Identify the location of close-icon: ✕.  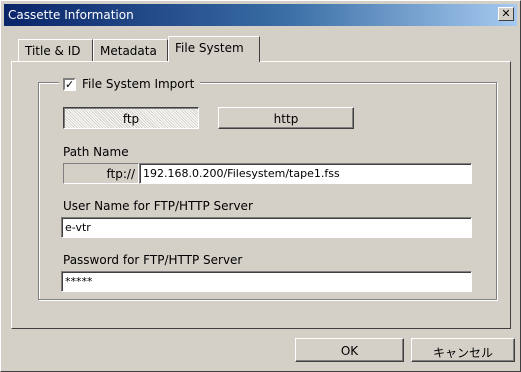
(506, 13).